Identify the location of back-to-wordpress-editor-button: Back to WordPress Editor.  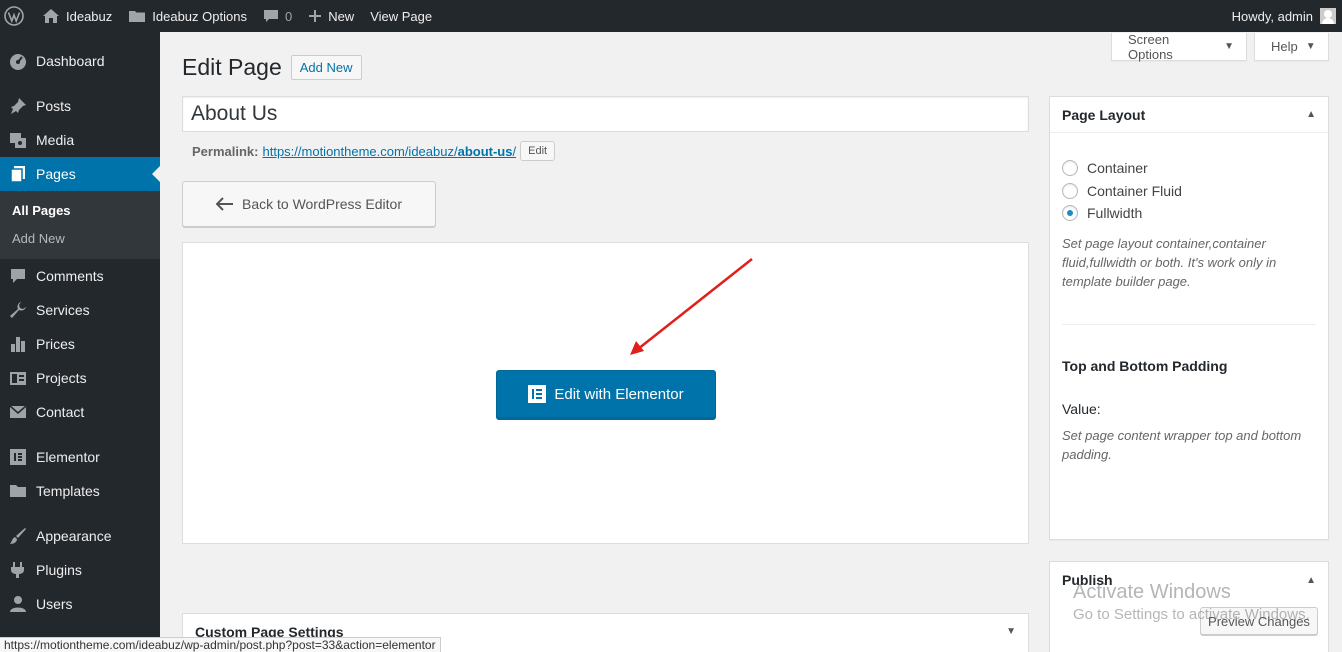
(309, 204).